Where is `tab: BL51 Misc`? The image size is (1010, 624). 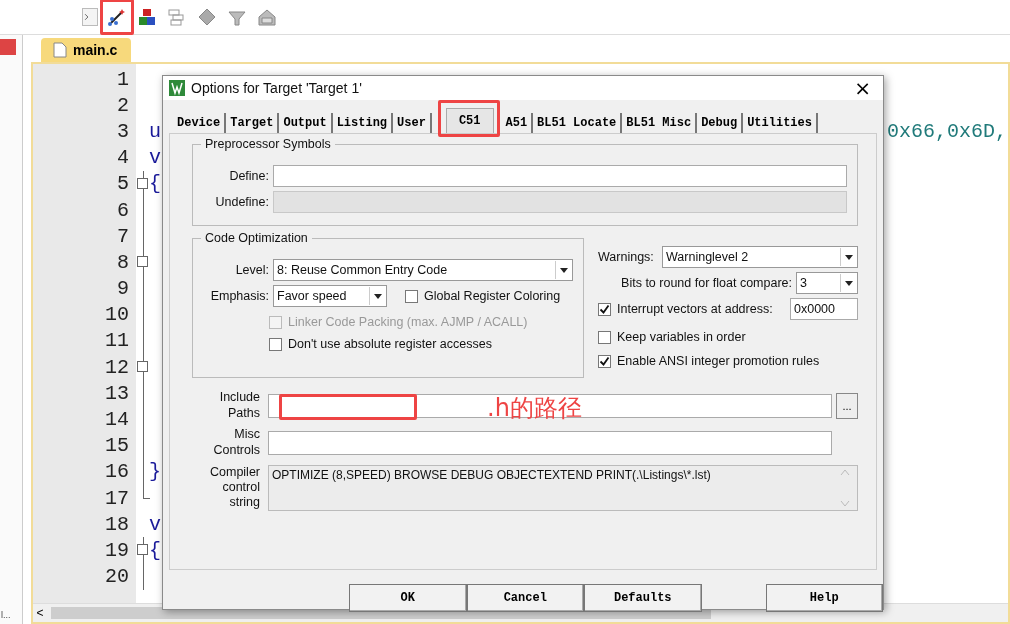
tab: BL51 Misc is located at coordinates (660, 123).